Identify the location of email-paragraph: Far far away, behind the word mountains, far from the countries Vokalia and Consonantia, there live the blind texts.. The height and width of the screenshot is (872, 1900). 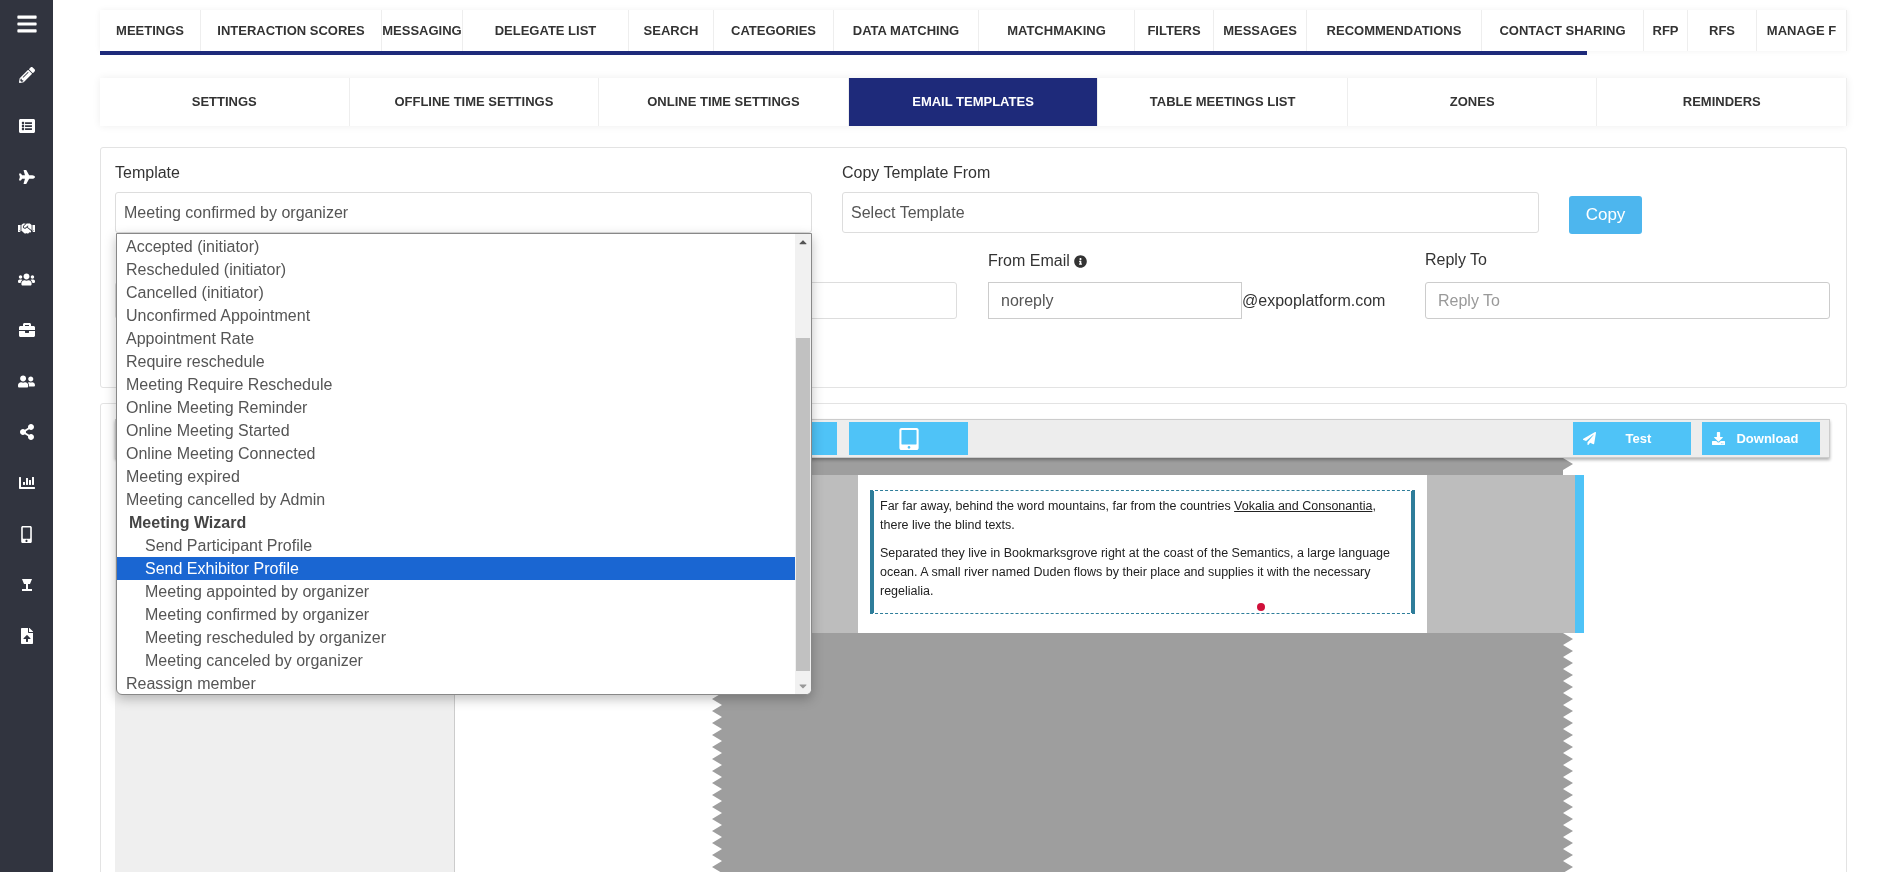
(1128, 516).